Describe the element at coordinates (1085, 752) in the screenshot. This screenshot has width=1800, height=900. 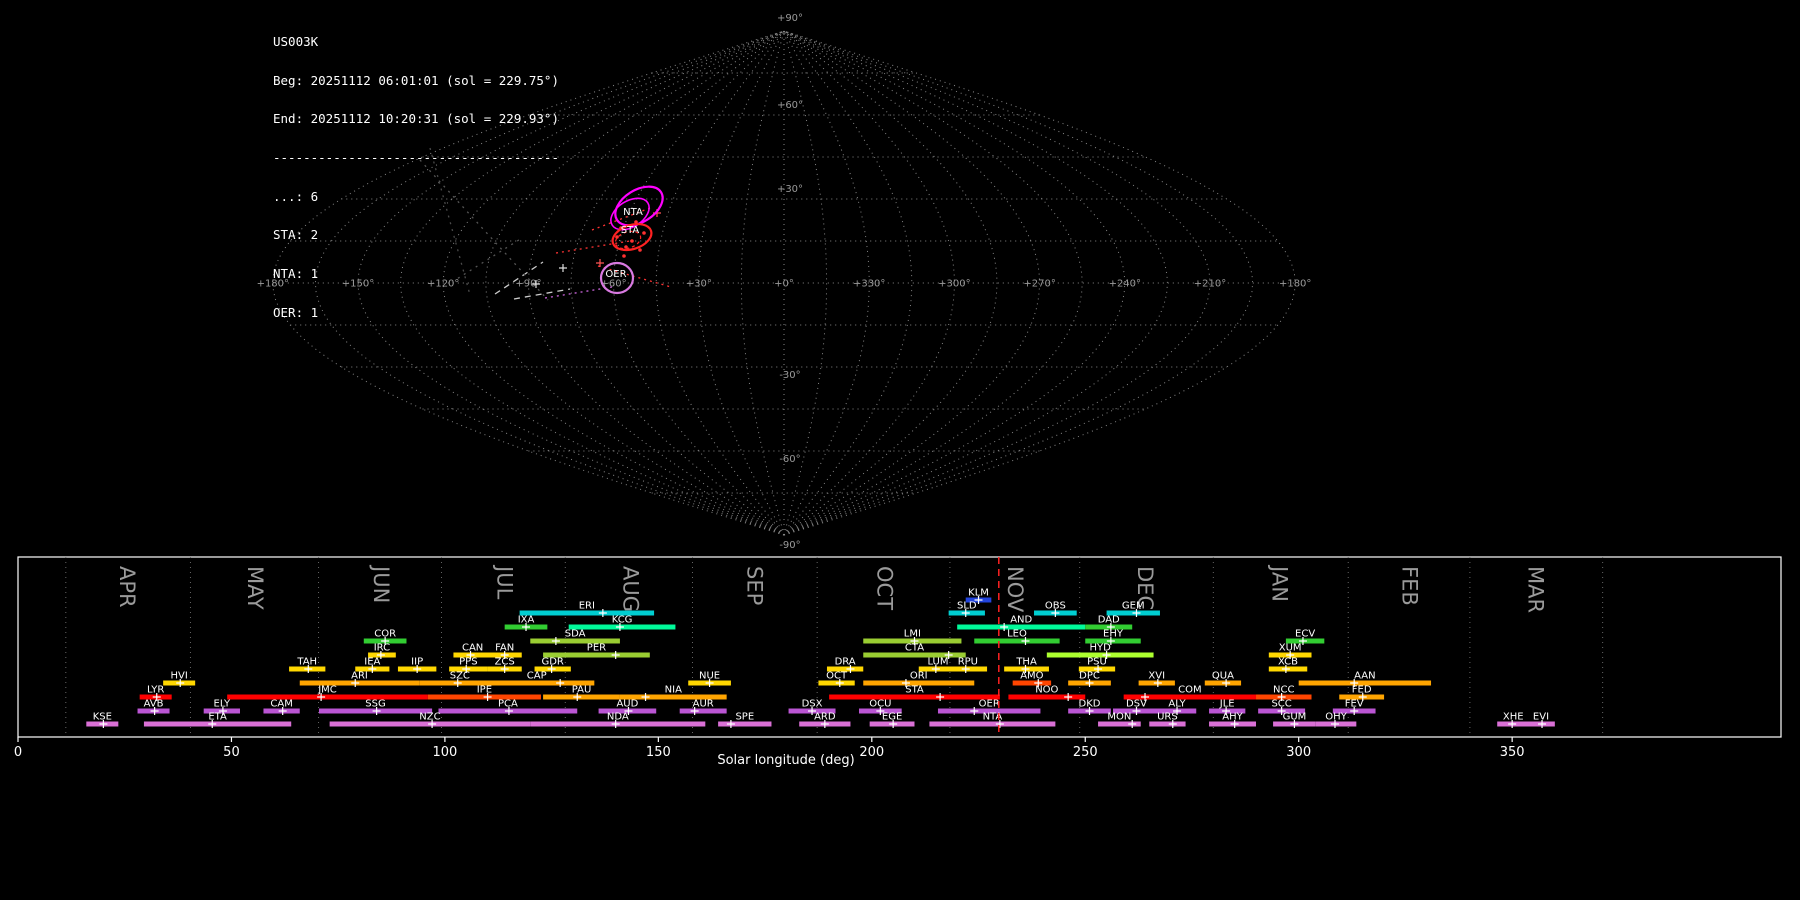
I see `axis-tick-label: 250` at that location.